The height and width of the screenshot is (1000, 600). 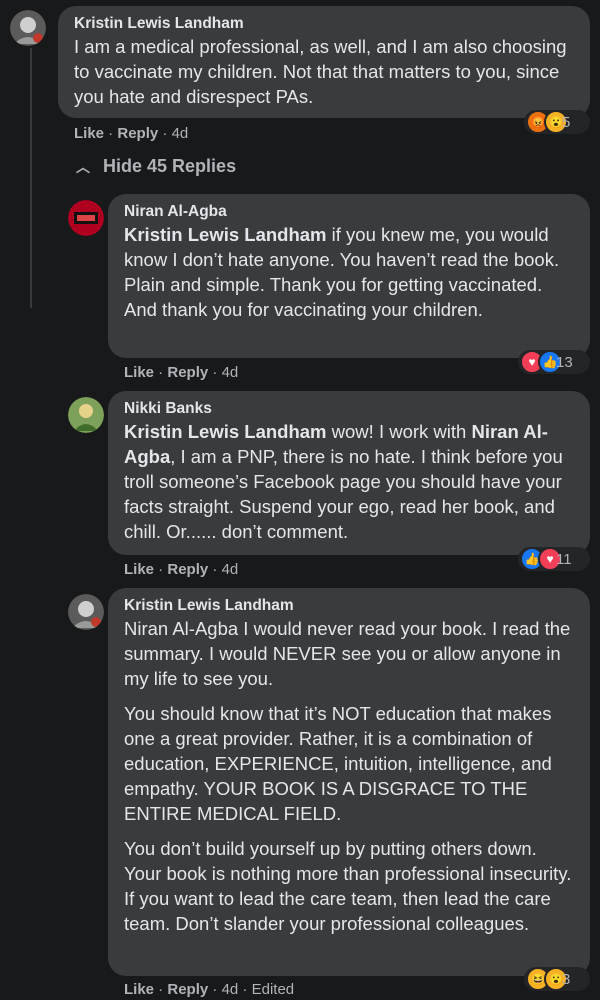 I want to click on reply-author: Kristin Lewis Landham, so click(x=351, y=606).